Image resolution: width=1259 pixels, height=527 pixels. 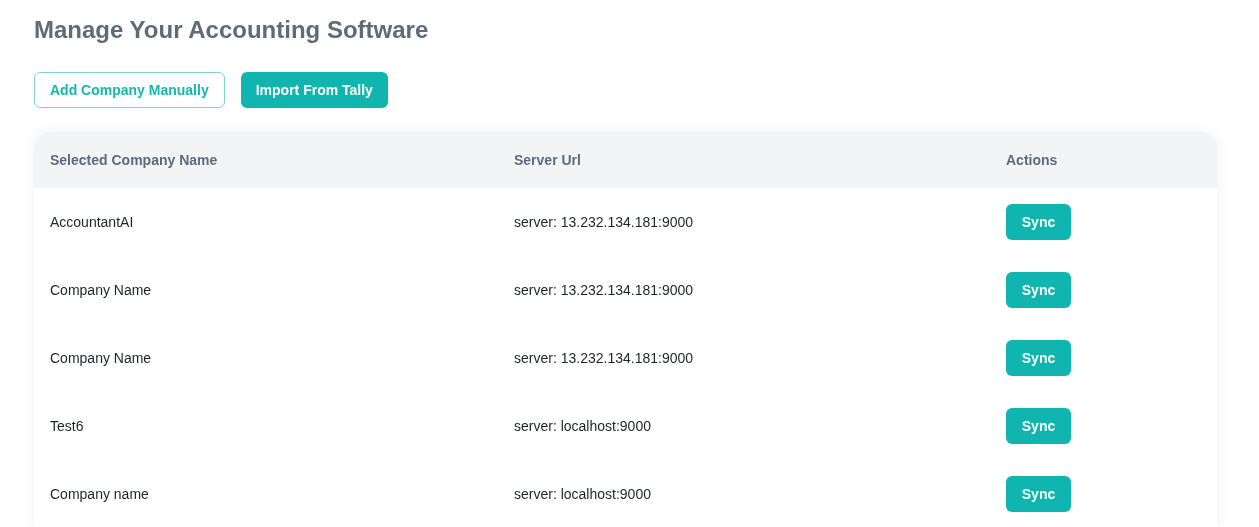 I want to click on column-header: Selected Company Name, so click(x=134, y=160).